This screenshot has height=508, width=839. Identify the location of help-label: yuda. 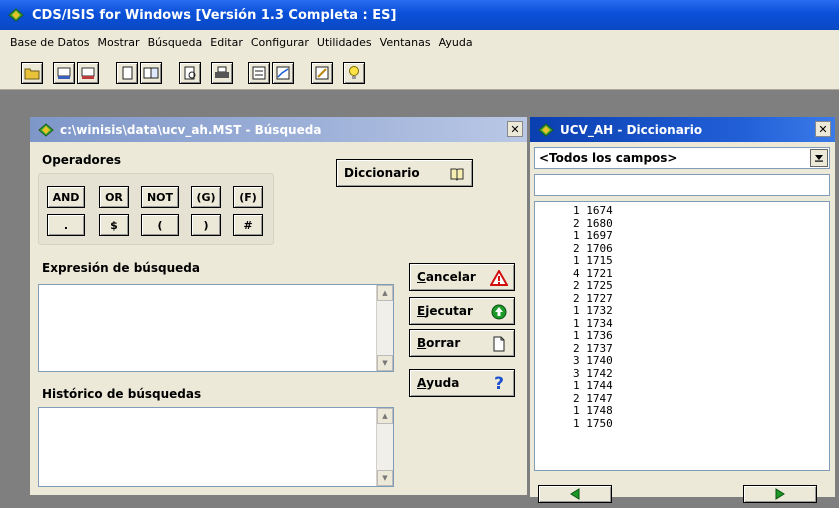
(443, 383).